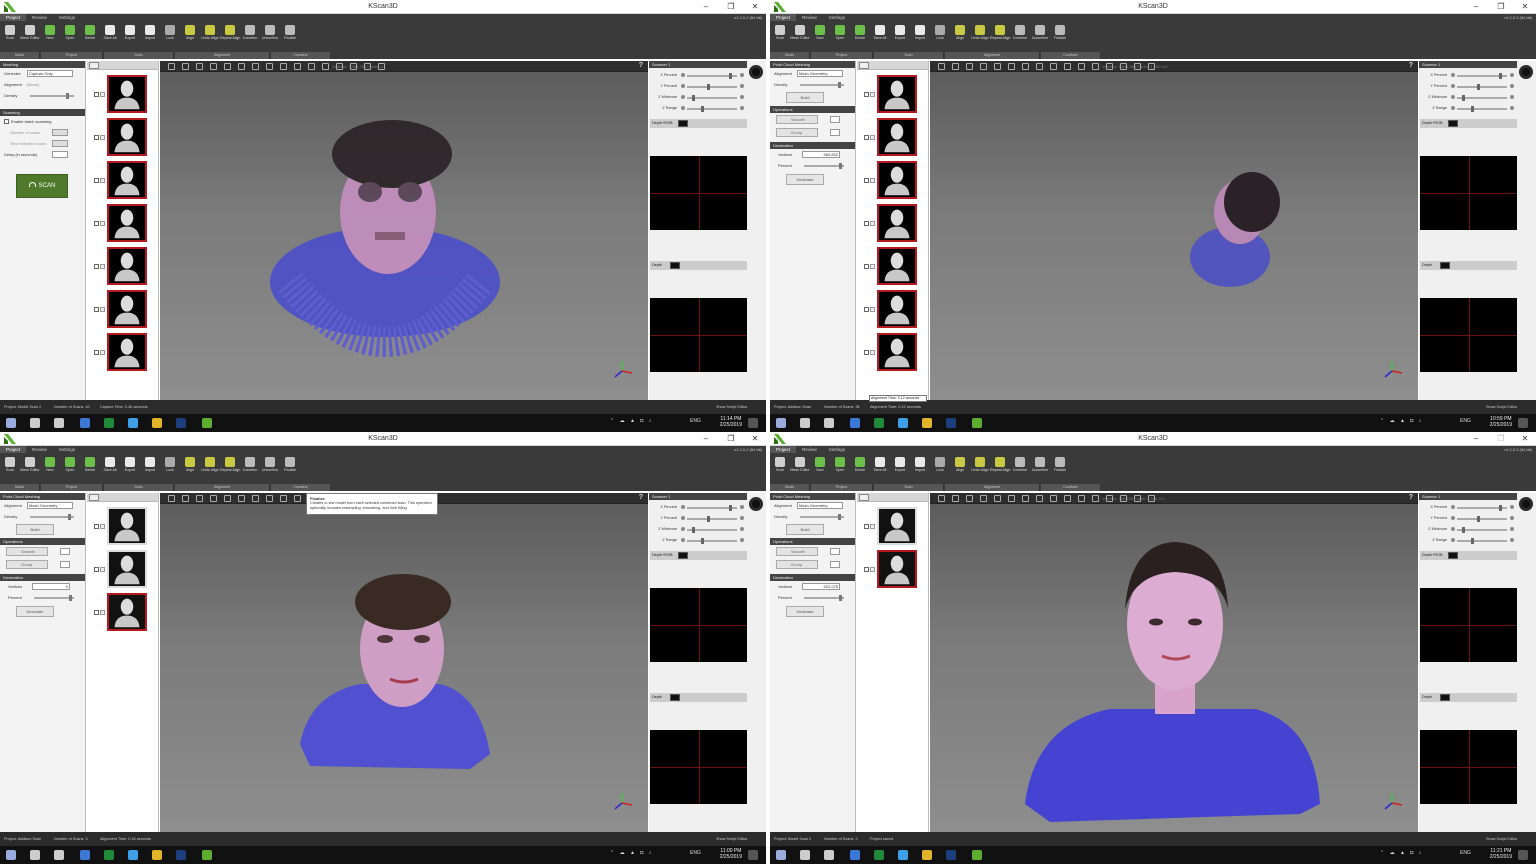  What do you see at coordinates (30, 469) in the screenshot?
I see `tool-mesh-editor-button: Mesh Editor` at bounding box center [30, 469].